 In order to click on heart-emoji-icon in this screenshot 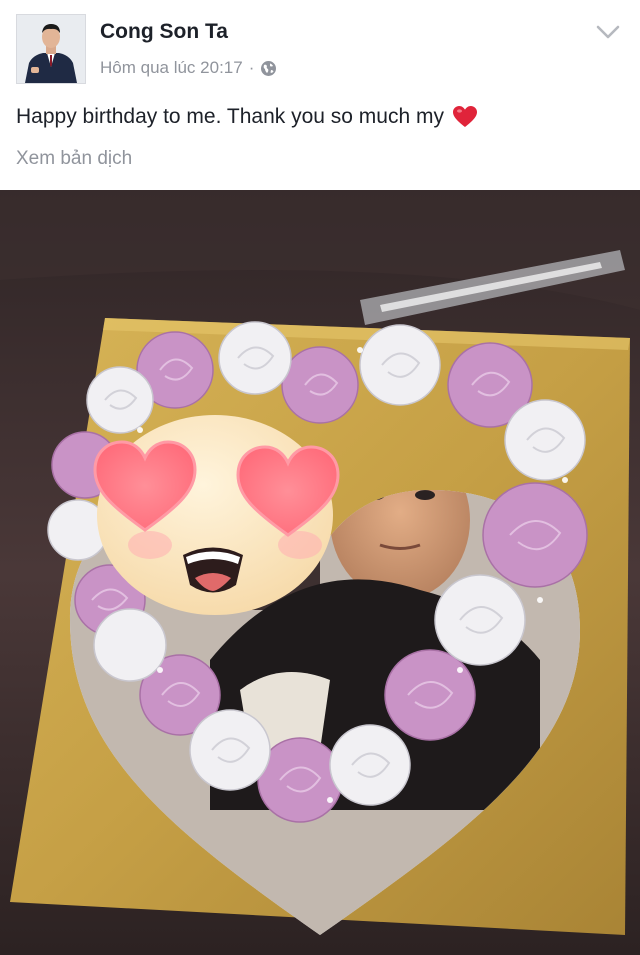, I will do `click(465, 117)`.